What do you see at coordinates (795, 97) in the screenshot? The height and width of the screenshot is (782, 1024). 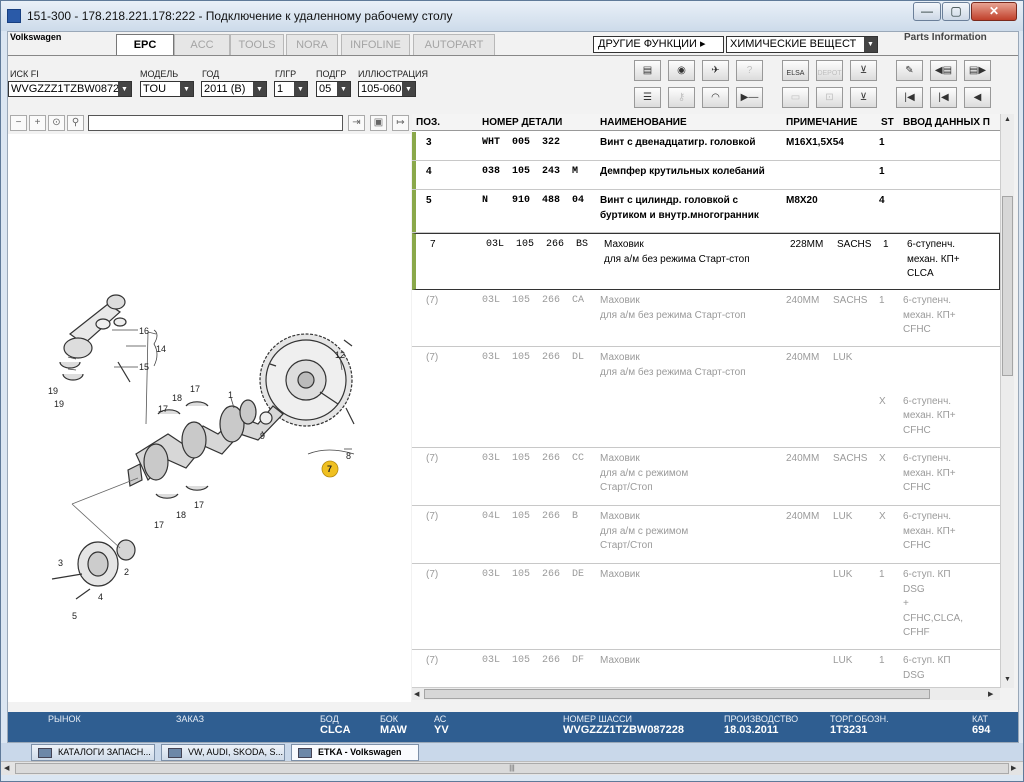 I see `computer-icon: ▭` at bounding box center [795, 97].